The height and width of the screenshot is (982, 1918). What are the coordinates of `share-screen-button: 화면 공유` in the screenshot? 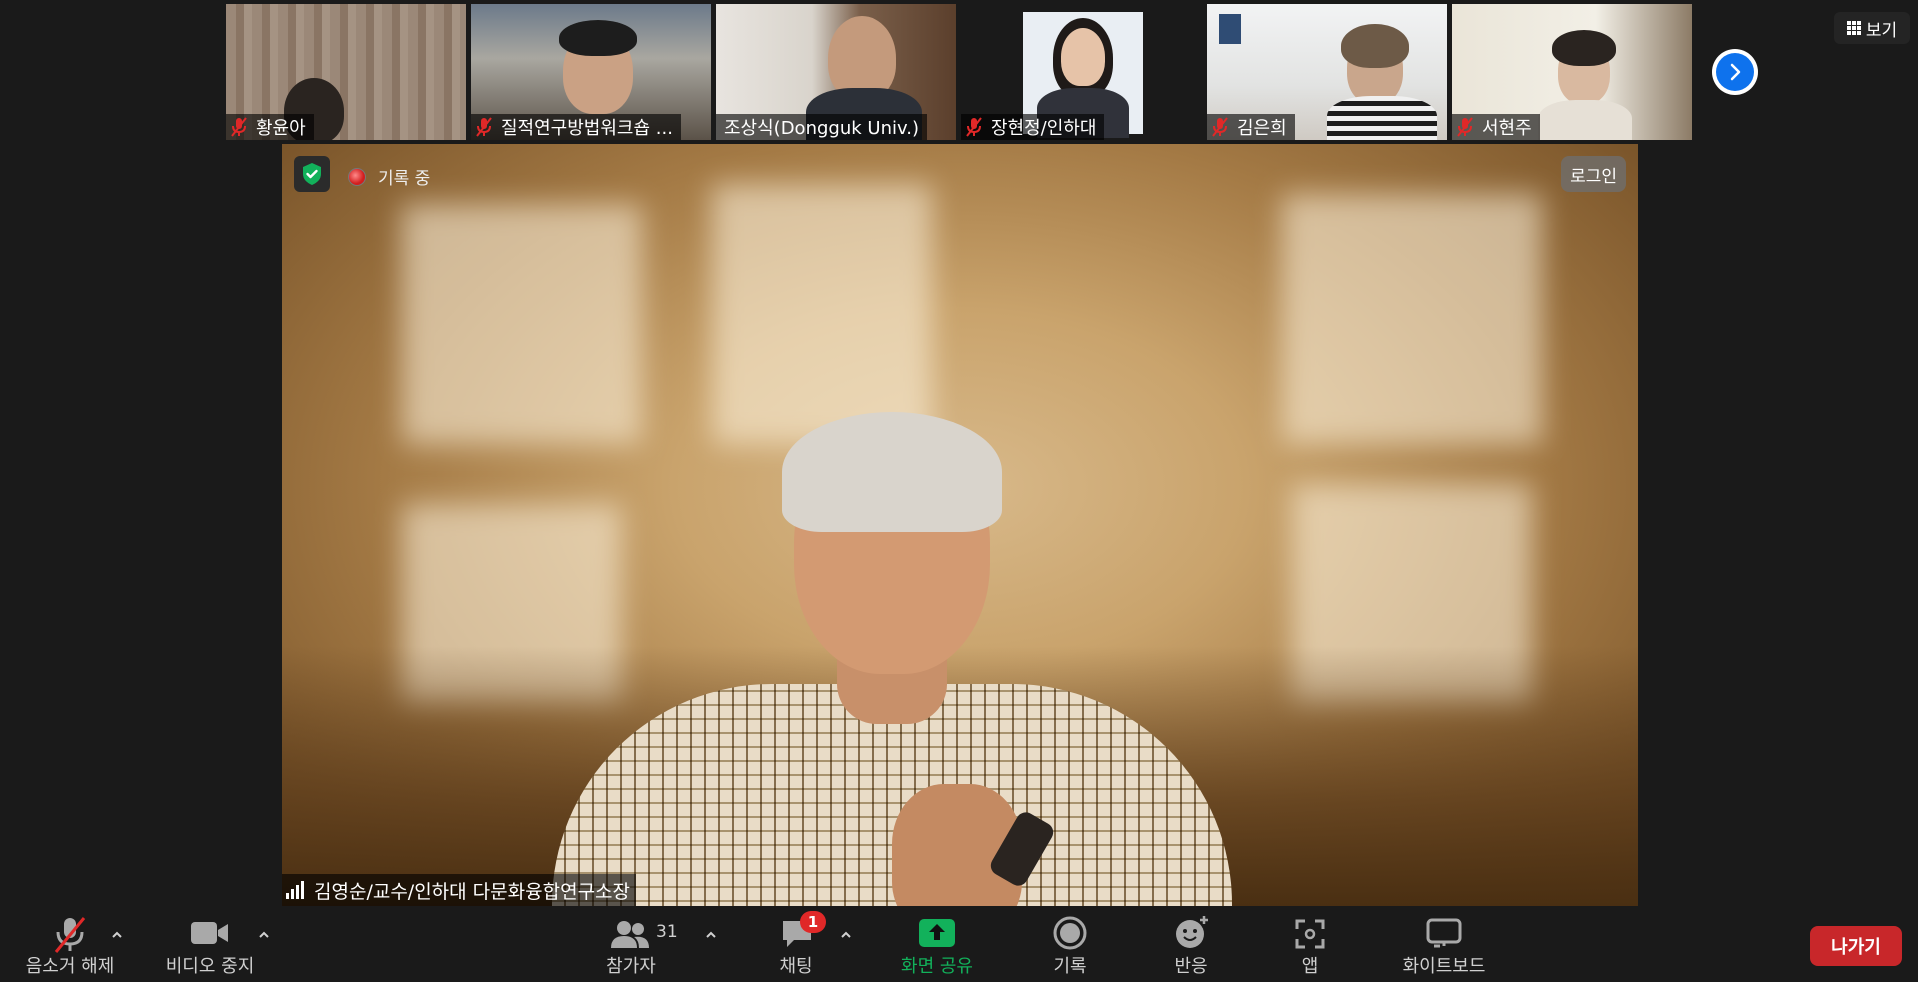 It's located at (937, 945).